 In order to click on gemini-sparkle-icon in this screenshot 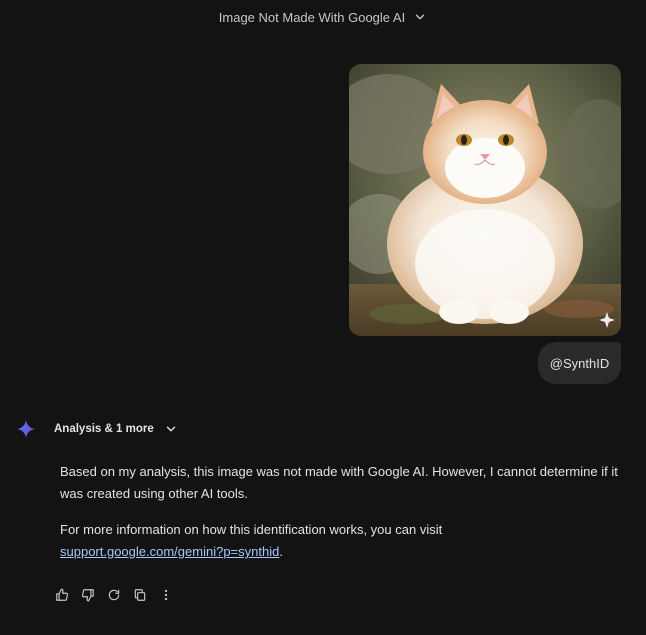, I will do `click(26, 429)`.